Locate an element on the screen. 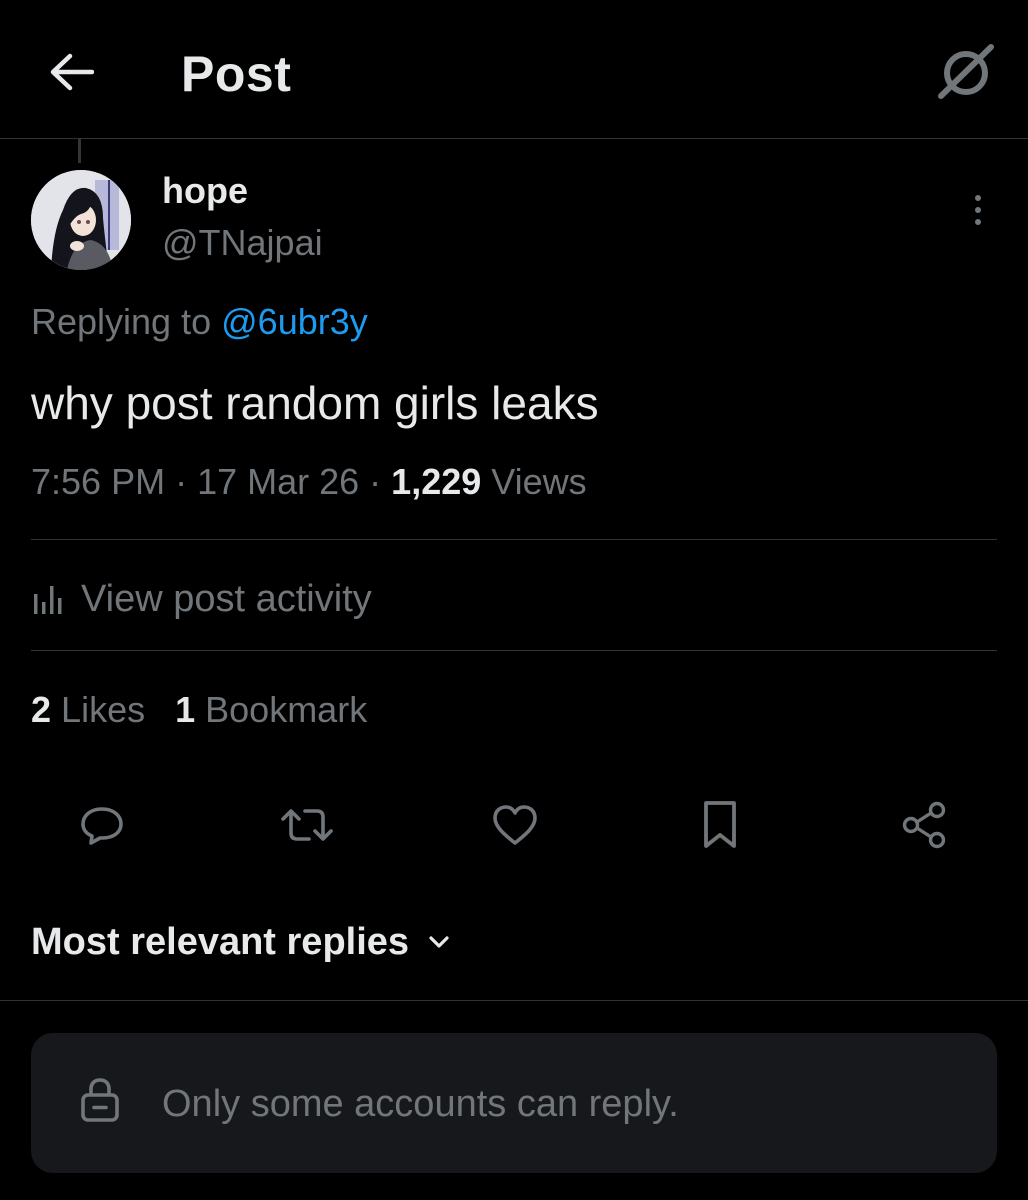  repost-arrows-icon is located at coordinates (307, 825).